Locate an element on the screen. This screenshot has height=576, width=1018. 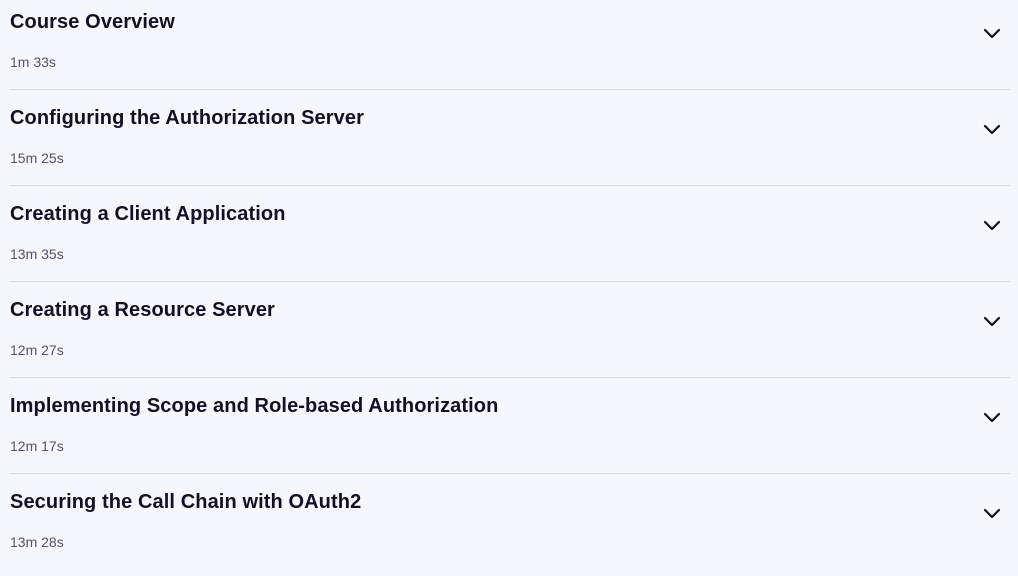
module-title: Configuring the Authorization Server is located at coordinates (187, 118).